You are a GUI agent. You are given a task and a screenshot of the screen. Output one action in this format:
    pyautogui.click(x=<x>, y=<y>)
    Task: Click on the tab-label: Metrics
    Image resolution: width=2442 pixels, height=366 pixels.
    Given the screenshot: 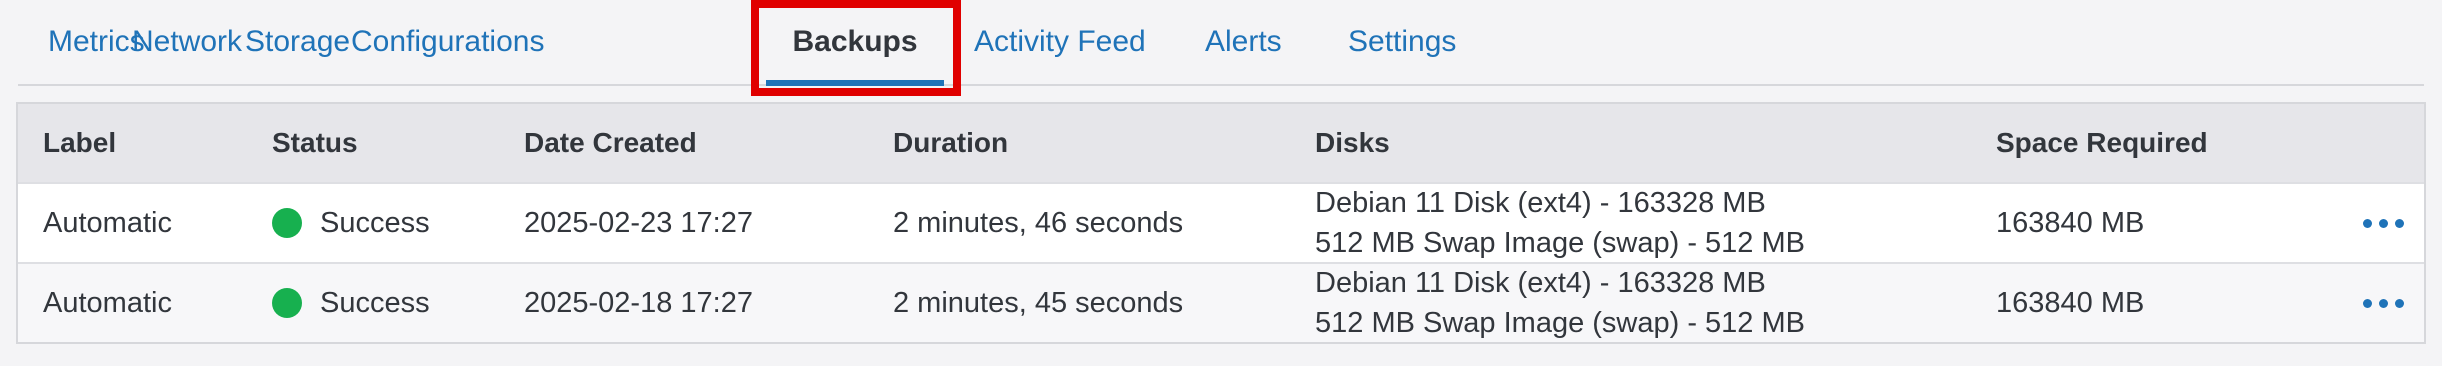 What is the action you would take?
    pyautogui.click(x=96, y=41)
    